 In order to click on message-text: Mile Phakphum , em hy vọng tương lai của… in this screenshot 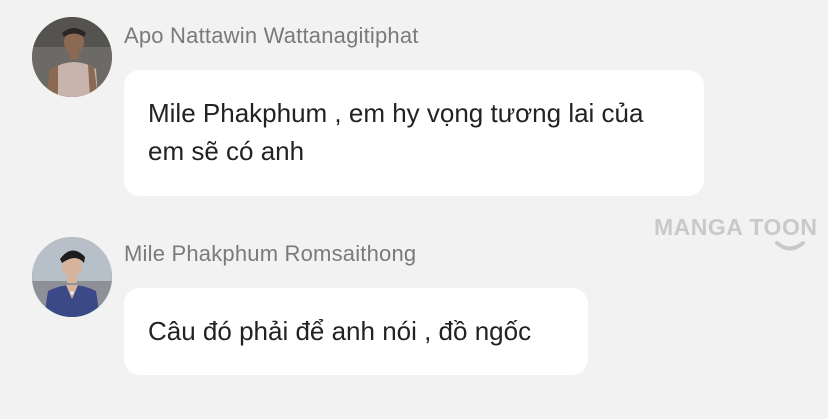, I will do `click(396, 132)`.